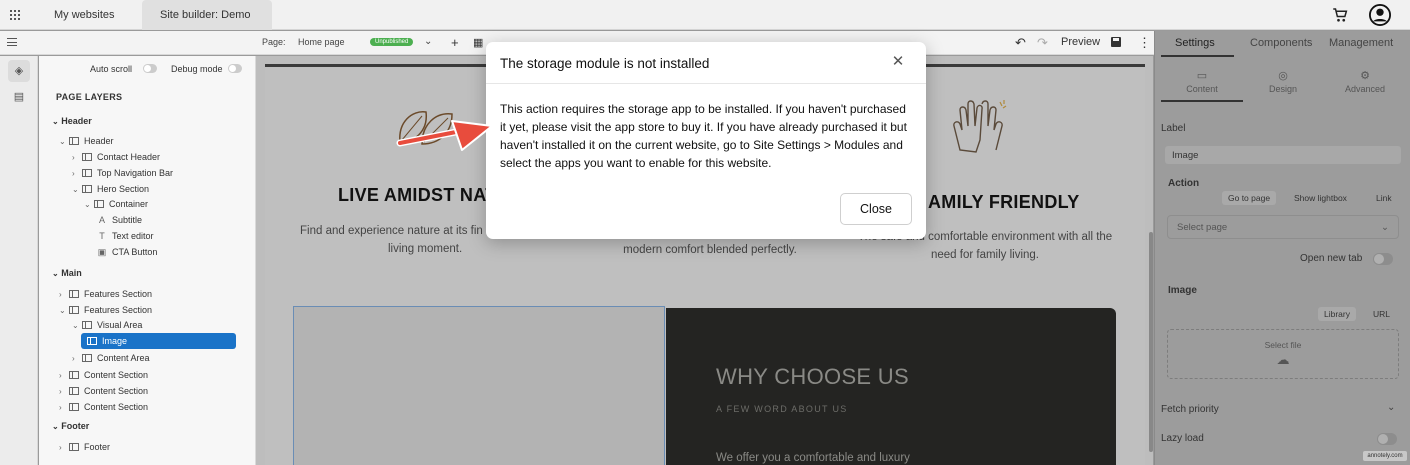  What do you see at coordinates (1385, 456) in the screenshot?
I see `watermark: annotely.com` at bounding box center [1385, 456].